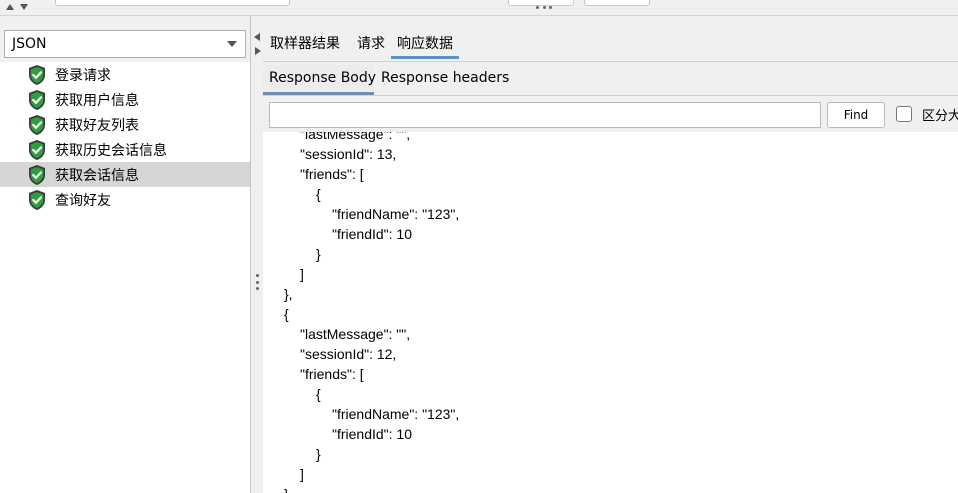  Describe the element at coordinates (257, 37) in the screenshot. I see `collapse-left-icon` at that location.